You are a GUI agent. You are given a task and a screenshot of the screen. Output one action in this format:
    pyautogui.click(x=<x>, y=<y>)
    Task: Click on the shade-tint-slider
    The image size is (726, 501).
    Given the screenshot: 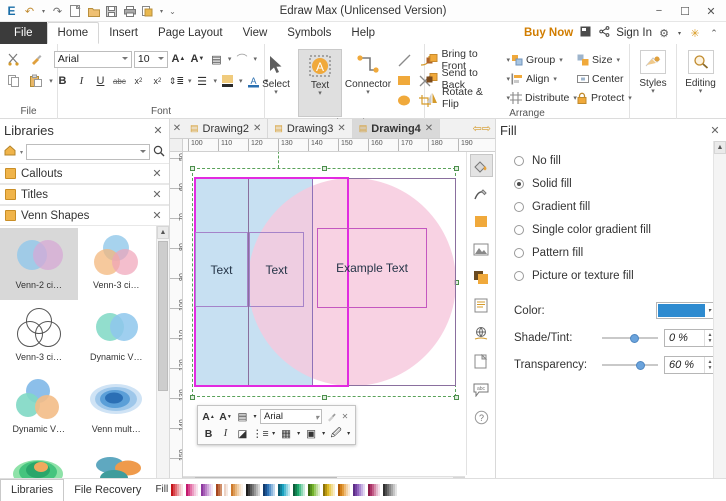 What is the action you would take?
    pyautogui.click(x=630, y=338)
    